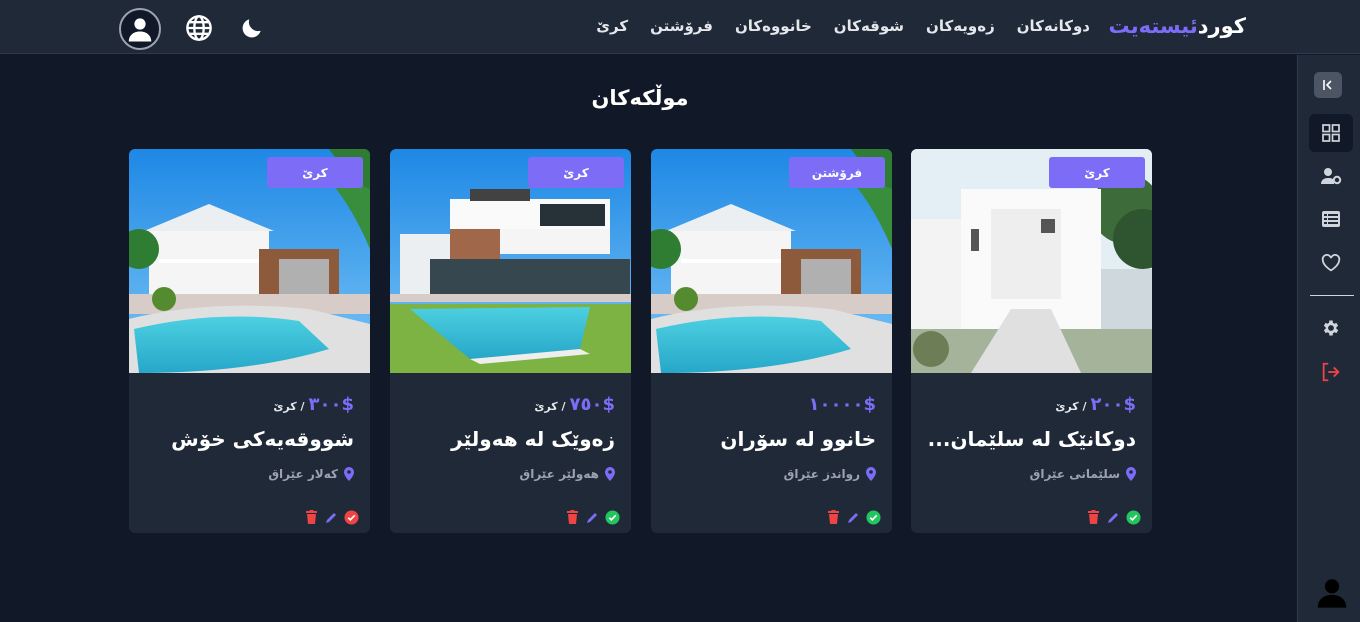 The image size is (1360, 622). Describe the element at coordinates (1332, 592) in the screenshot. I see `sidebar-user-icon` at that location.